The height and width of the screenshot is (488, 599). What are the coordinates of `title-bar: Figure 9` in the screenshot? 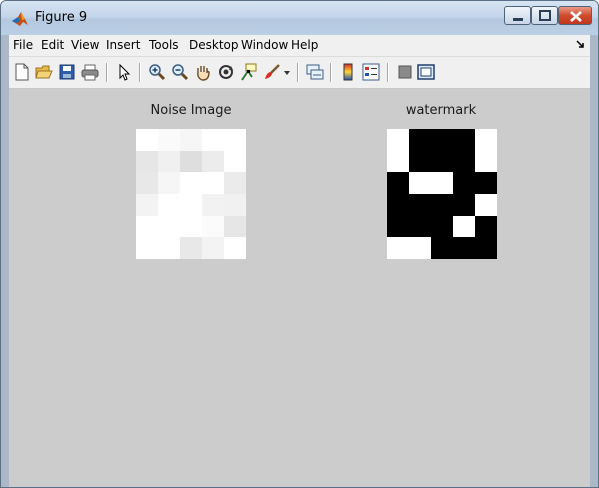 It's located at (299, 18).